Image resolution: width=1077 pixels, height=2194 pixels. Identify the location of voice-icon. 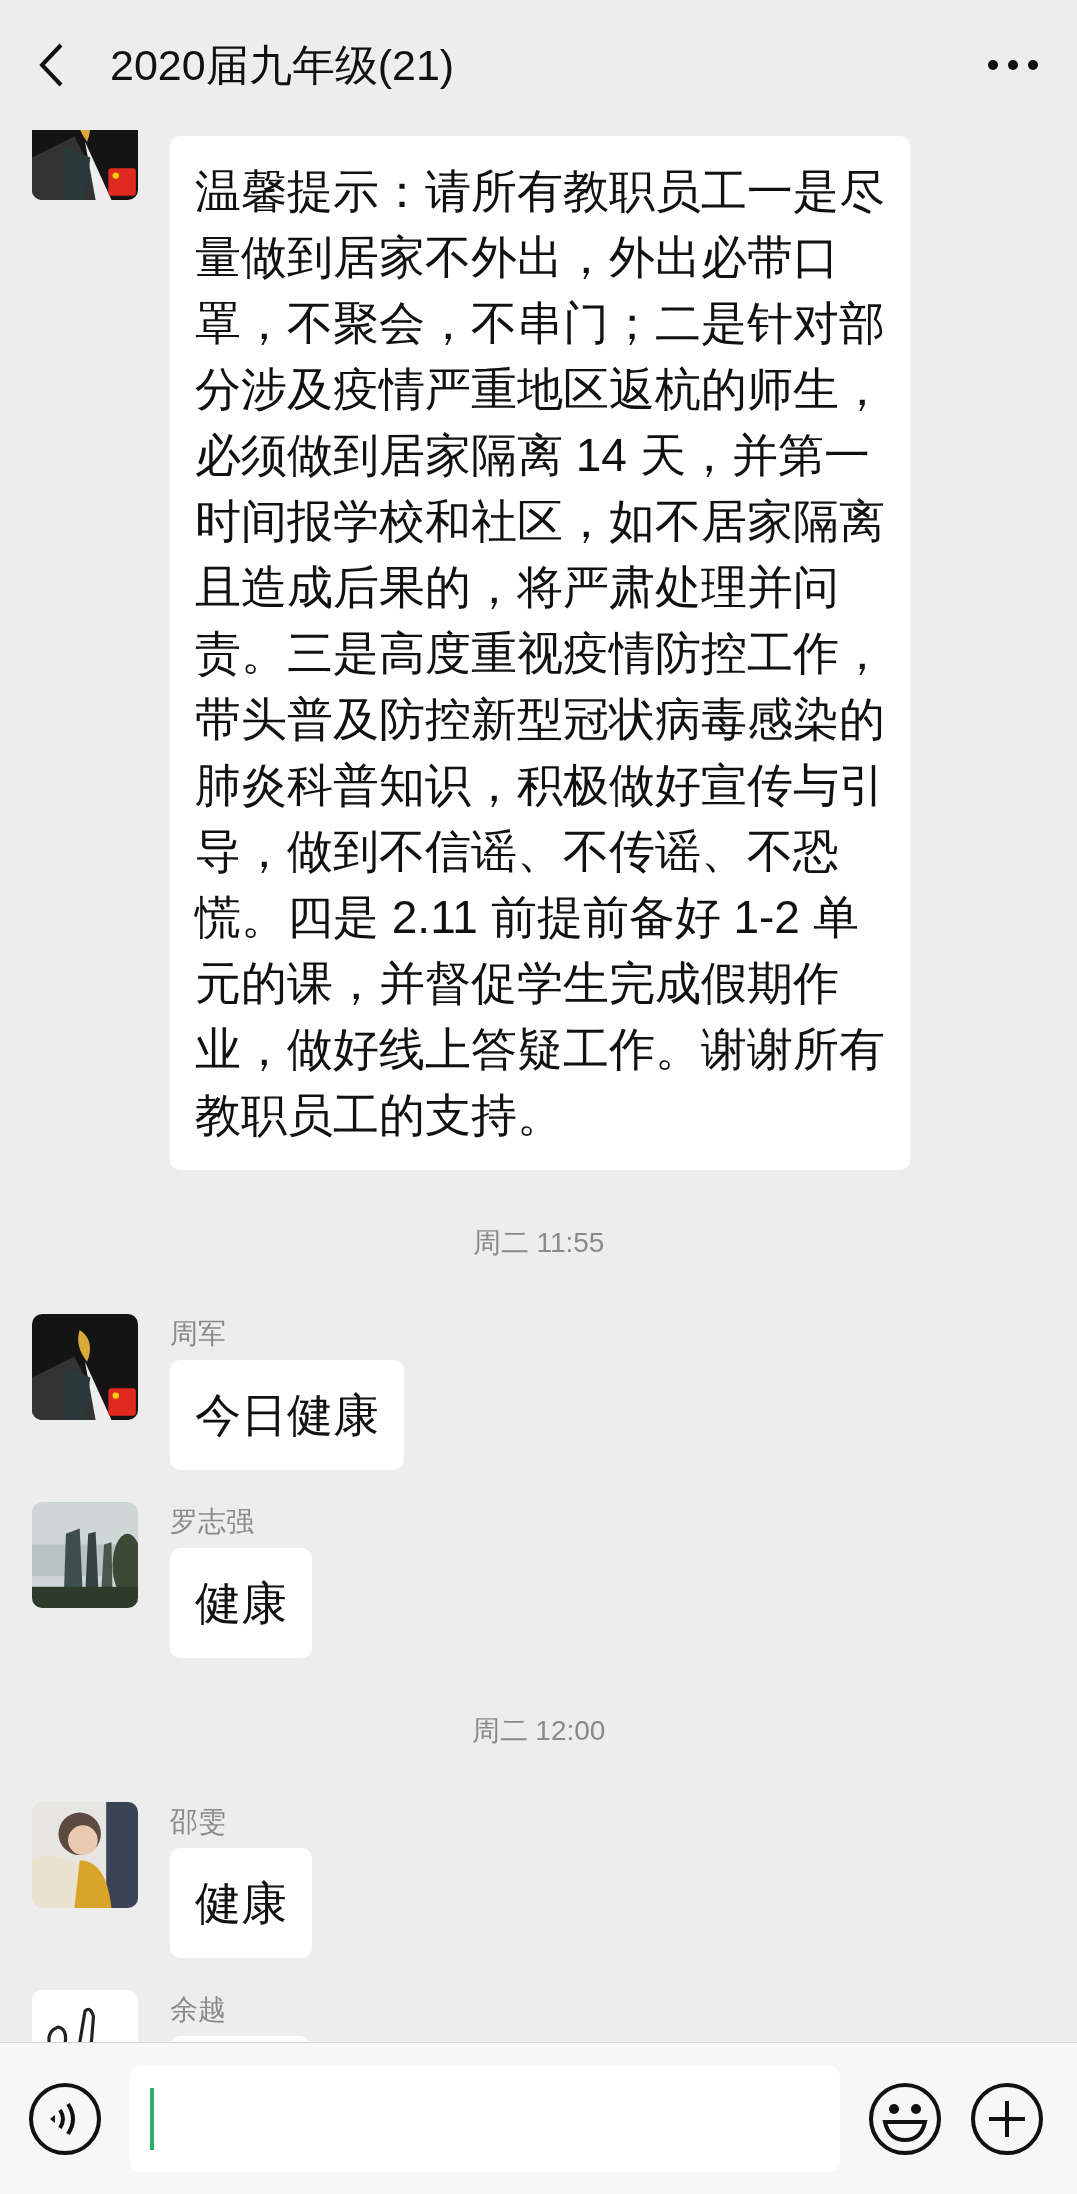
(65, 2118).